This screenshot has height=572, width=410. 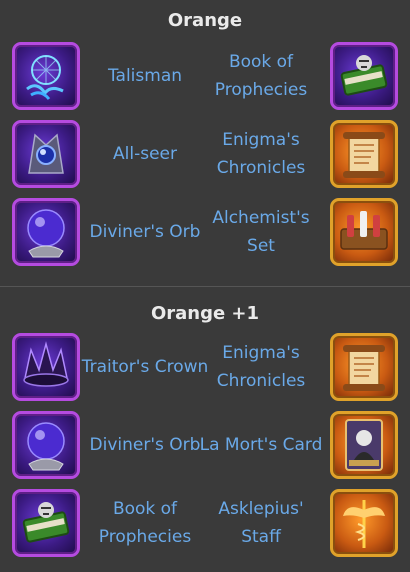 I want to click on death-card-icon, so click(x=364, y=445).